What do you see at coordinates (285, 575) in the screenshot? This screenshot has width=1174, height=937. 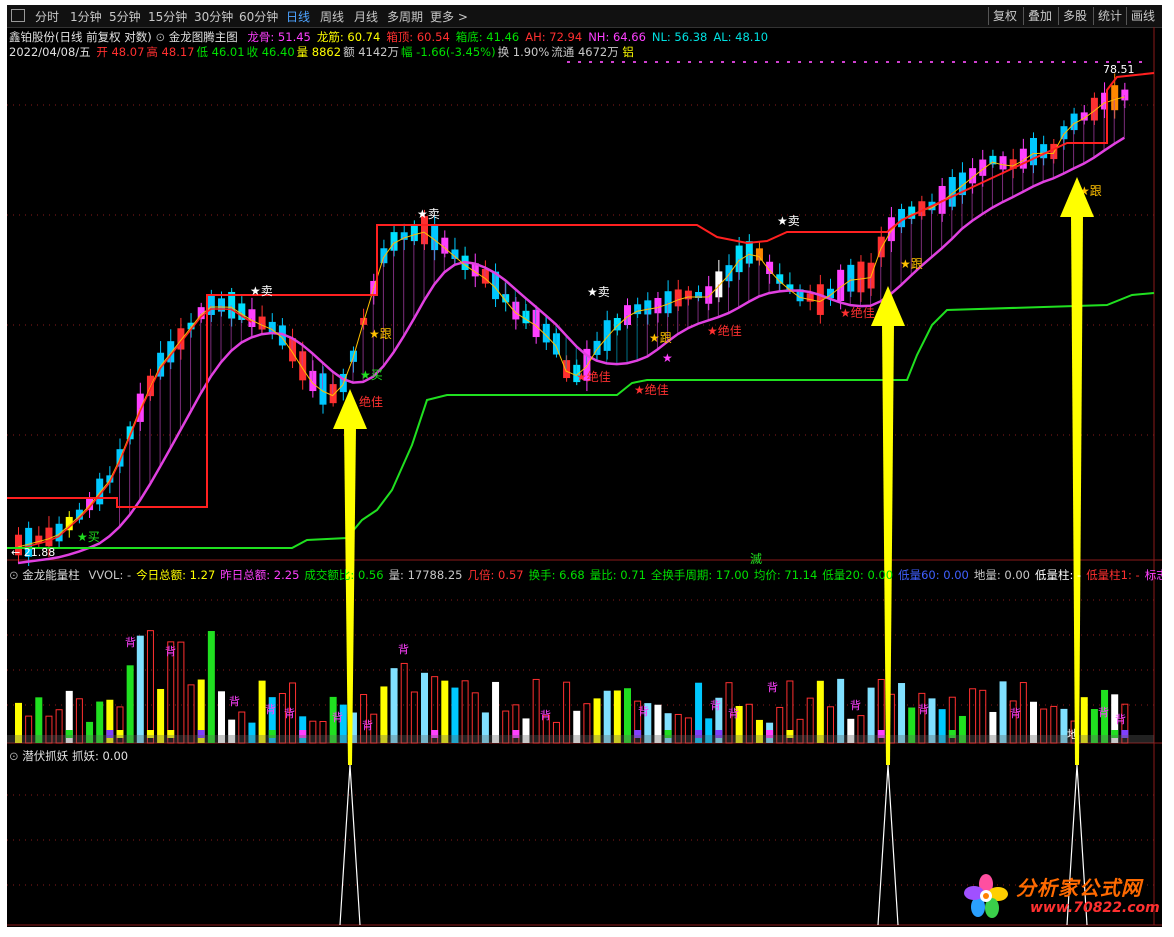 I see `volume-pair-value: 2.25` at bounding box center [285, 575].